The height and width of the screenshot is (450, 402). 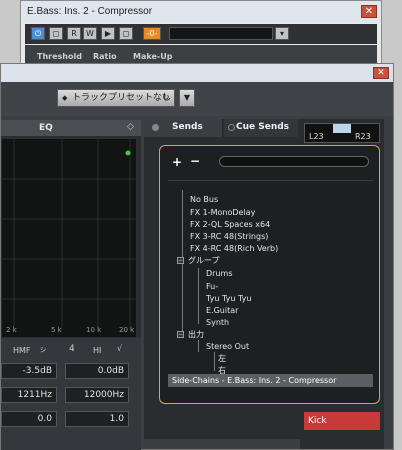 What do you see at coordinates (122, 98) in the screenshot?
I see `track-preset-label: トラックプリセットなし` at bounding box center [122, 98].